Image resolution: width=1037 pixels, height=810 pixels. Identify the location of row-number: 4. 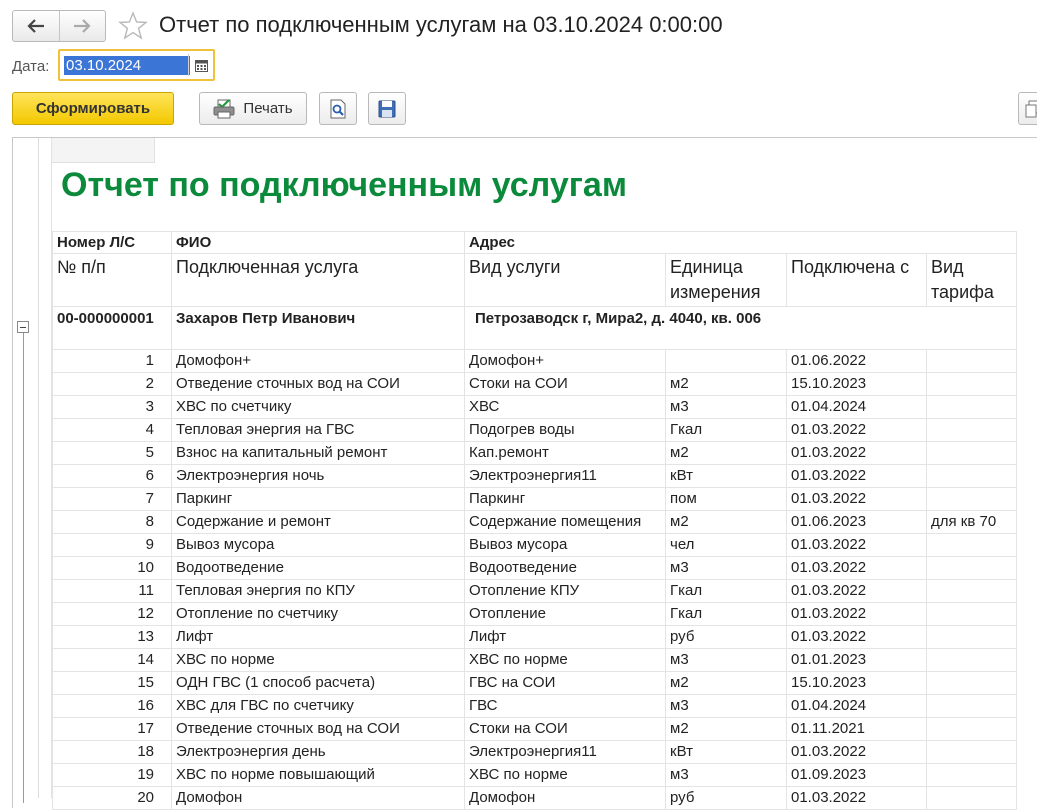
(112, 430).